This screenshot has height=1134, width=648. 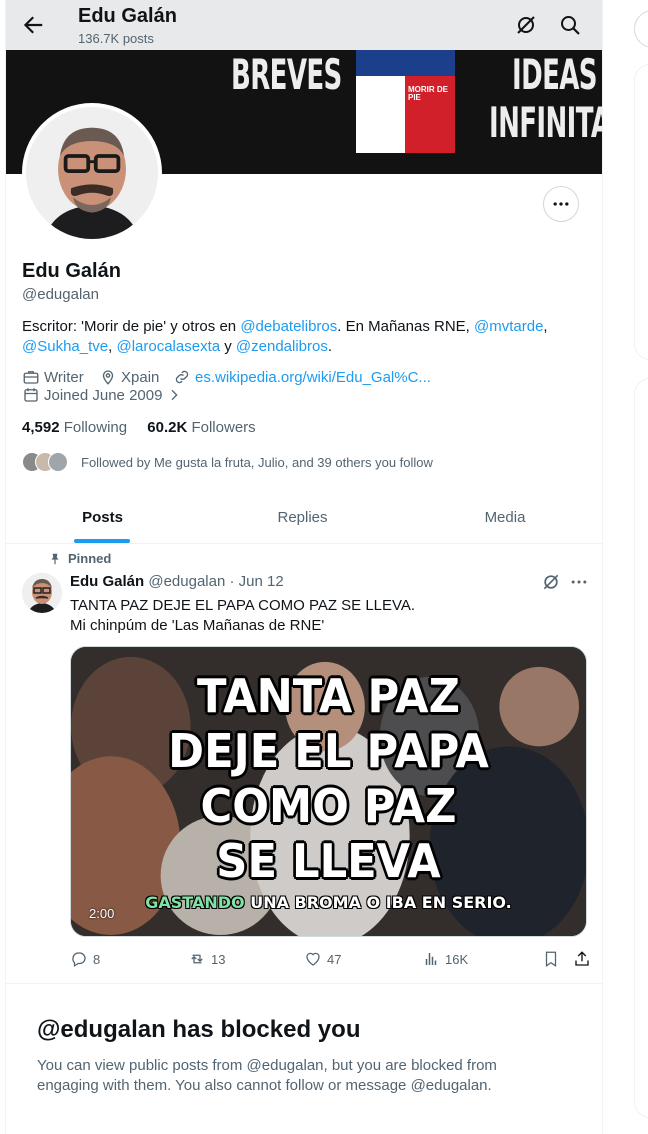 What do you see at coordinates (555, 74) in the screenshot?
I see `banner-word-ideas: IDEAS` at bounding box center [555, 74].